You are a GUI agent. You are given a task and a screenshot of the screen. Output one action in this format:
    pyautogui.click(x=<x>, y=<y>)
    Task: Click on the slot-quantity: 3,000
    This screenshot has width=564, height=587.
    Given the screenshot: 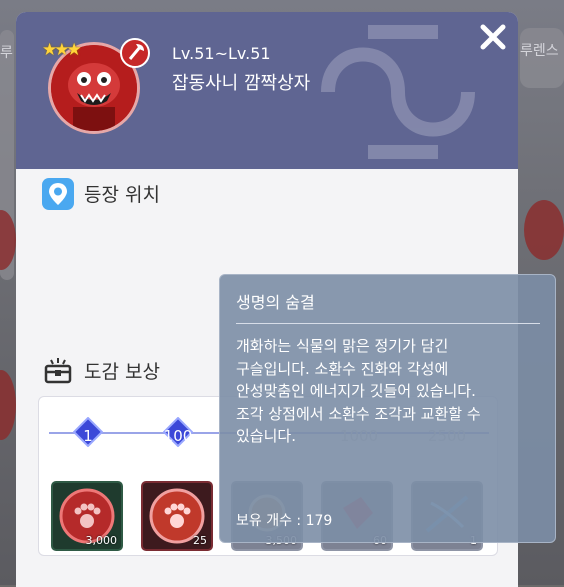 What is the action you would take?
    pyautogui.click(x=101, y=540)
    